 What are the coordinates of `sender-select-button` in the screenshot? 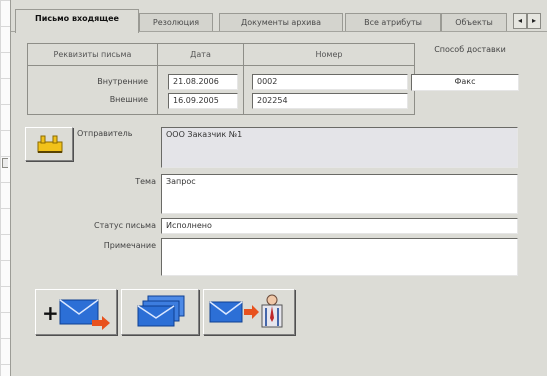 It's located at (49, 144).